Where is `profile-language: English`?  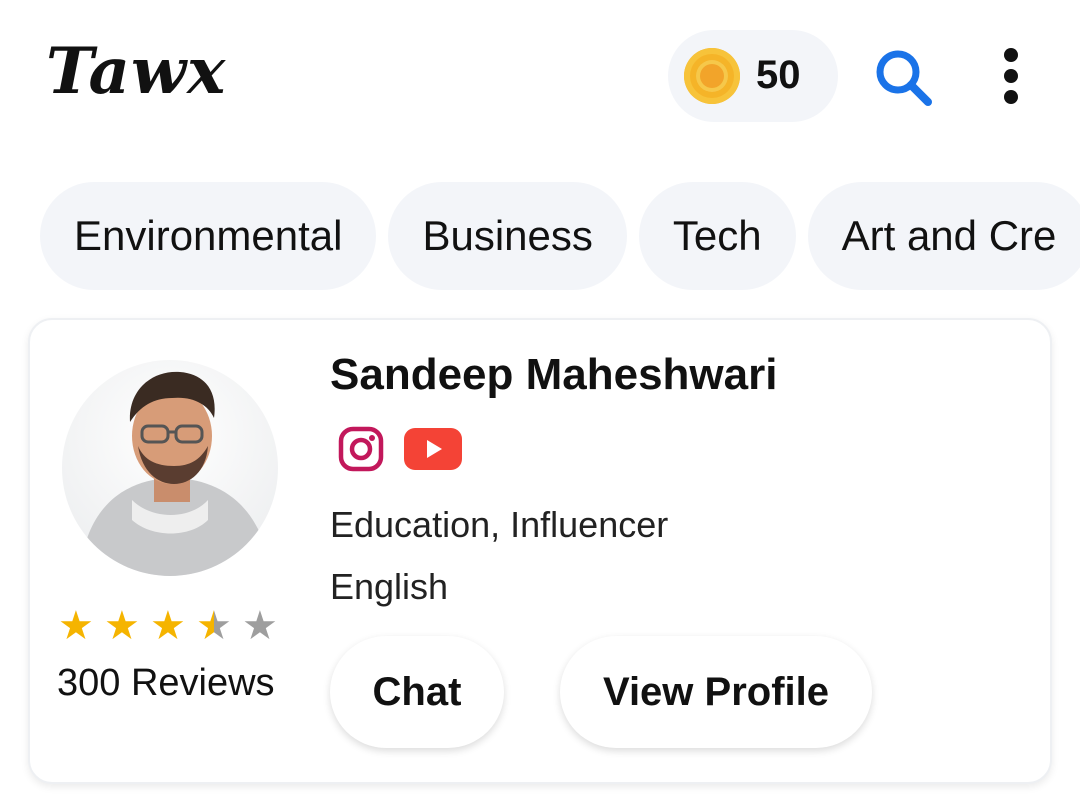 profile-language: English is located at coordinates (389, 586).